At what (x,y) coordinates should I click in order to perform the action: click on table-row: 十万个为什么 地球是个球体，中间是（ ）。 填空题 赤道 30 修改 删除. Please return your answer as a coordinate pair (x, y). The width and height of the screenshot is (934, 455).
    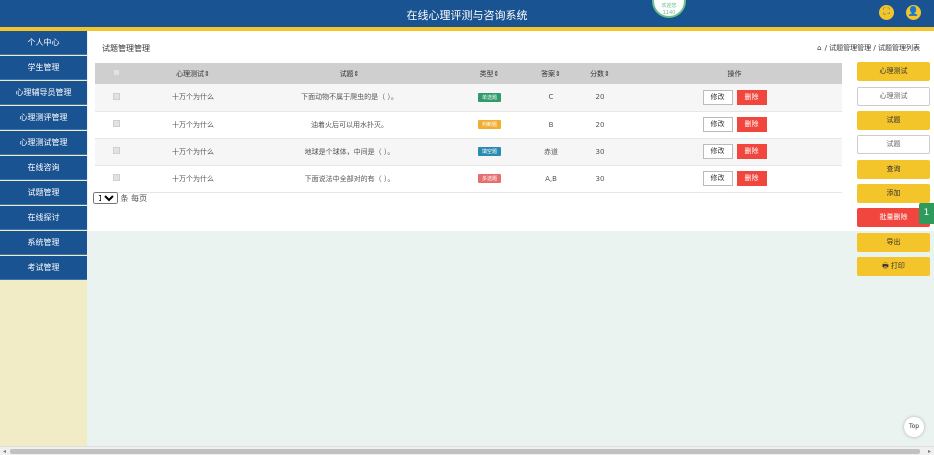
    Looking at the image, I should click on (468, 152).